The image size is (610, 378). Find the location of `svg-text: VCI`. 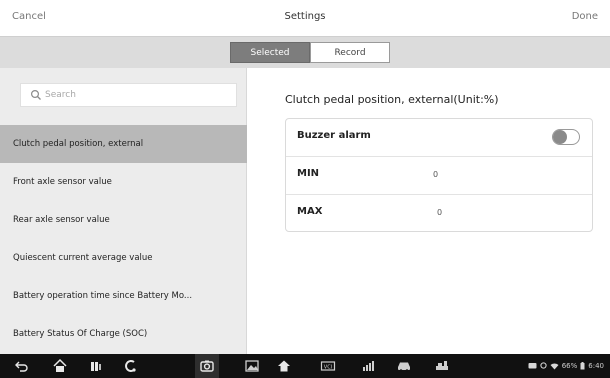

svg-text: VCI is located at coordinates (328, 367).